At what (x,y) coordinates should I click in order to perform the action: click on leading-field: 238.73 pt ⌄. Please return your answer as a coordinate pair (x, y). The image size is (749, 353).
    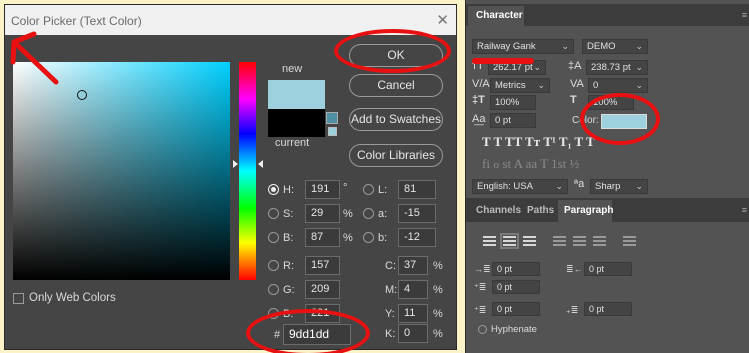
    Looking at the image, I should click on (617, 67).